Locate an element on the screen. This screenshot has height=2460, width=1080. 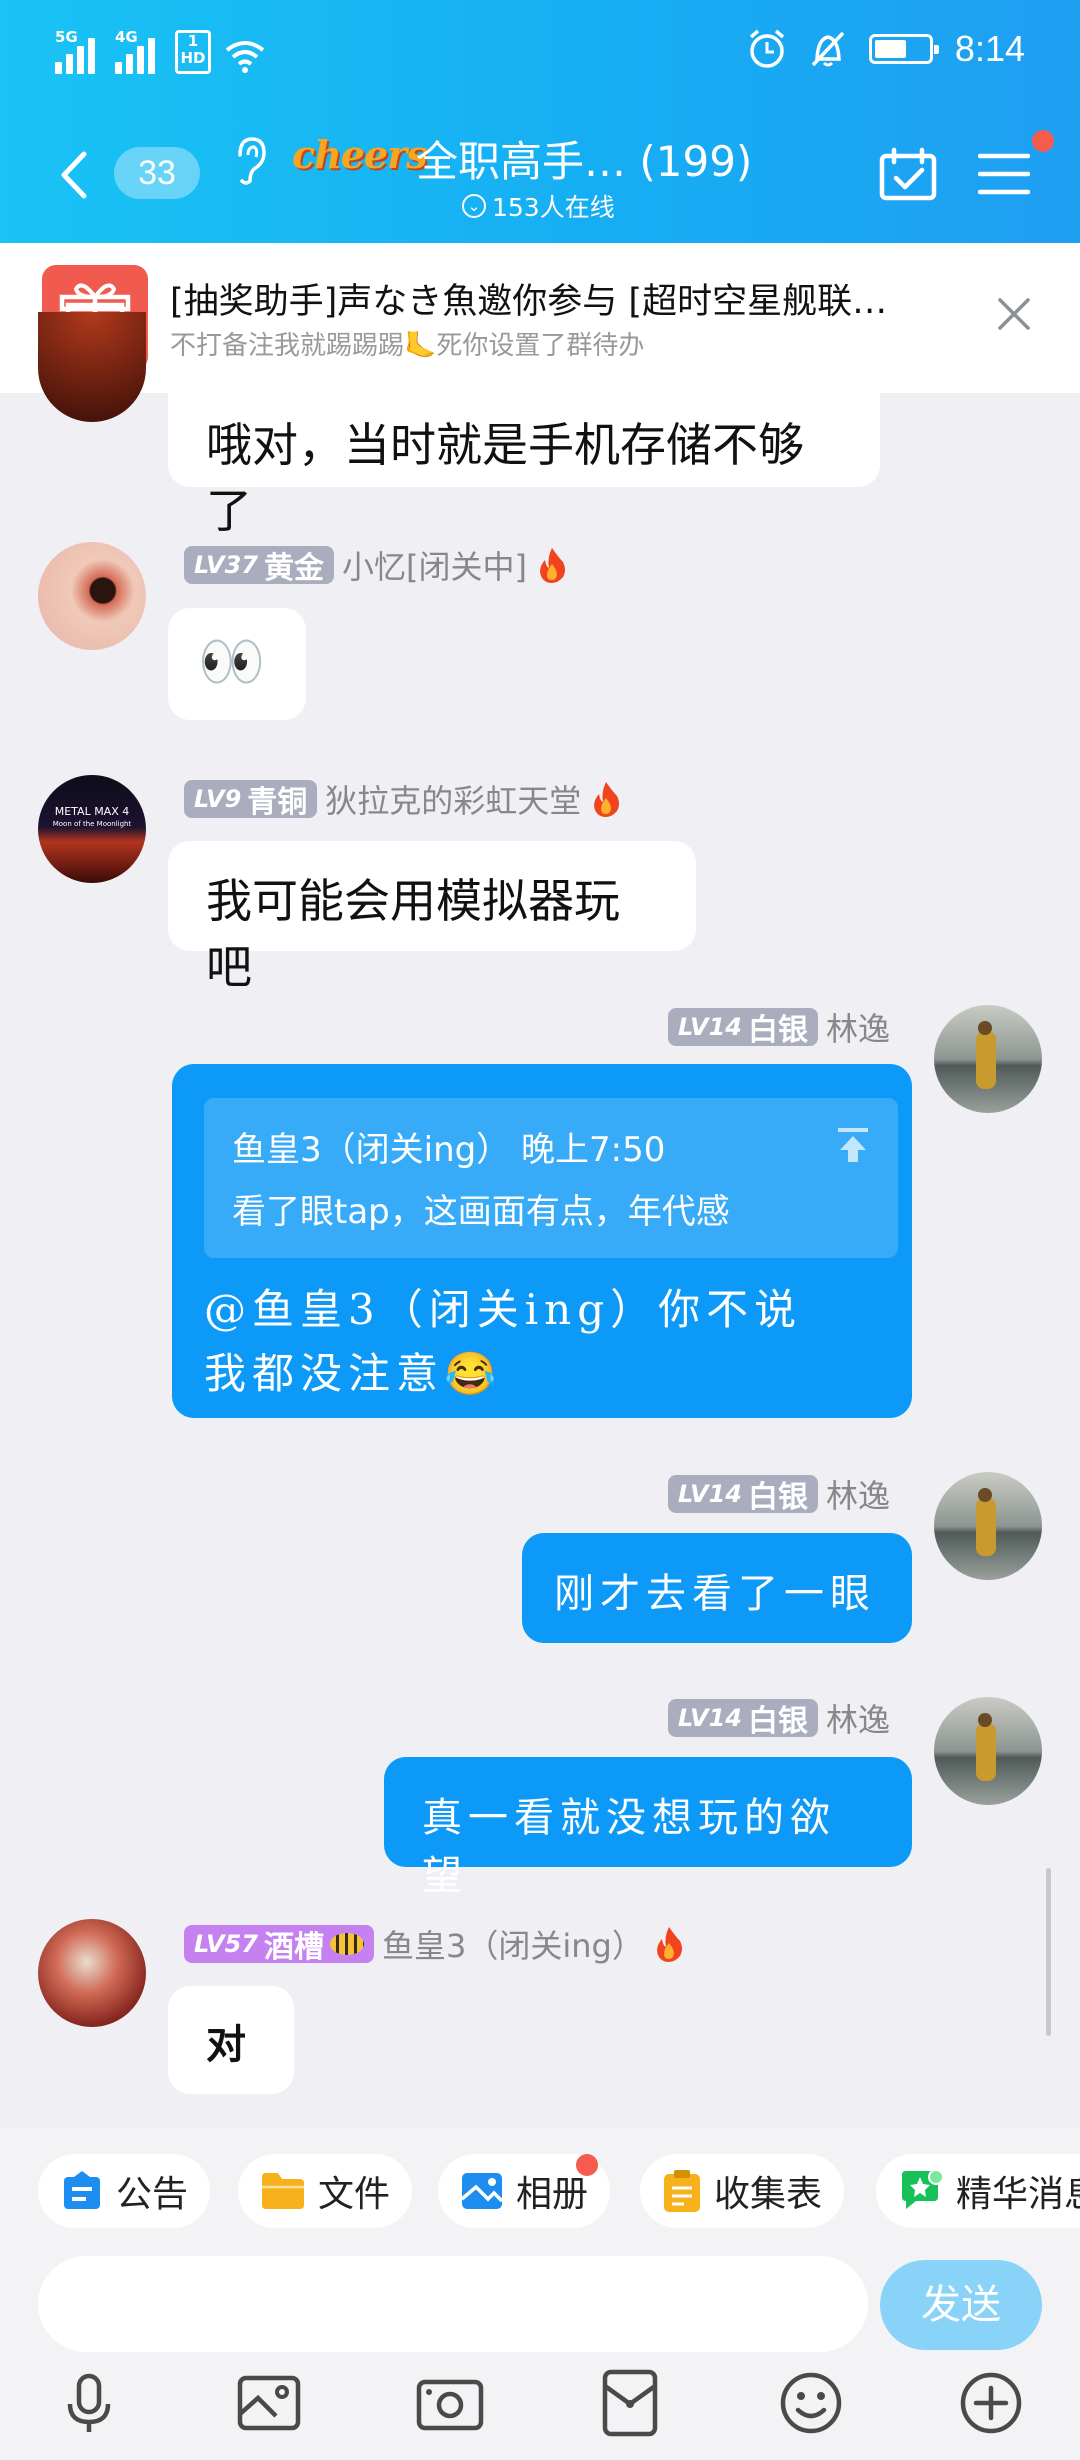
mute-bell-icon is located at coordinates (828, 49).